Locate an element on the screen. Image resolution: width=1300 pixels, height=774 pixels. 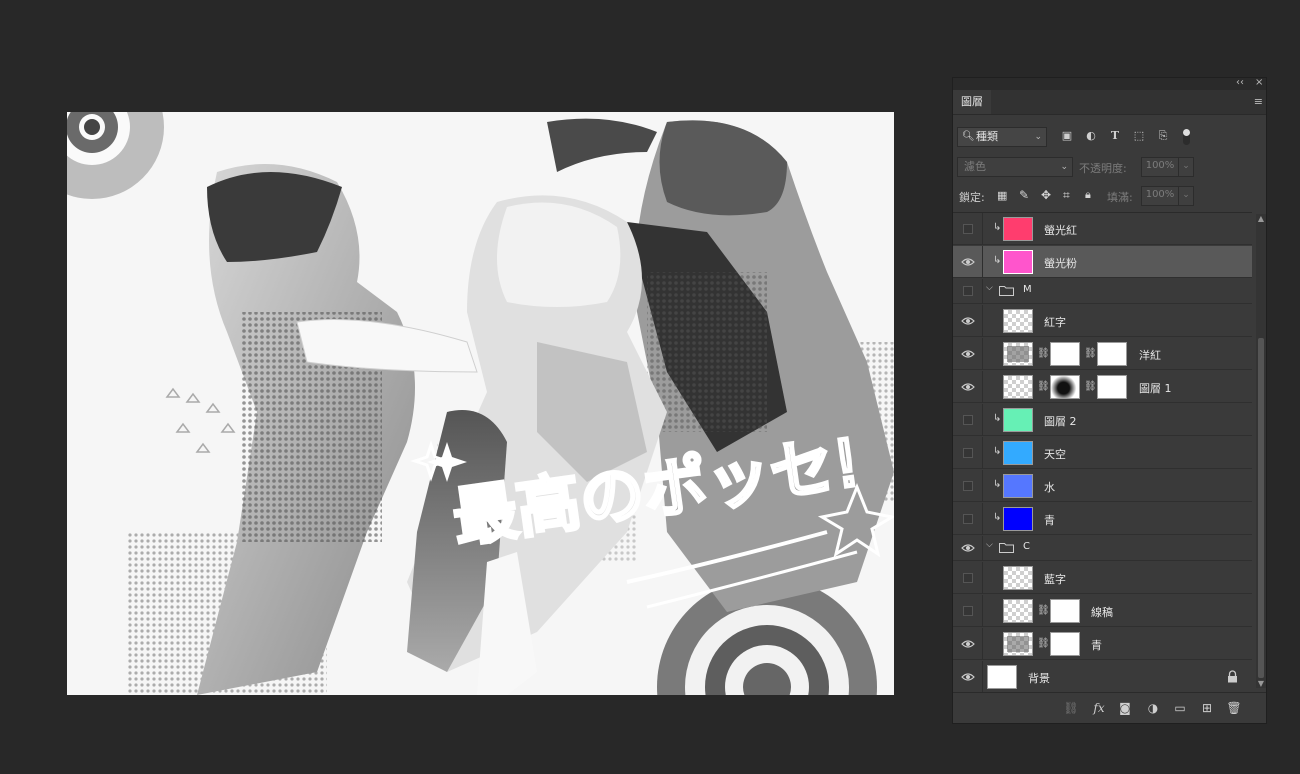
layer-row: ↳ 圖層 2 is located at coordinates (1102, 420).